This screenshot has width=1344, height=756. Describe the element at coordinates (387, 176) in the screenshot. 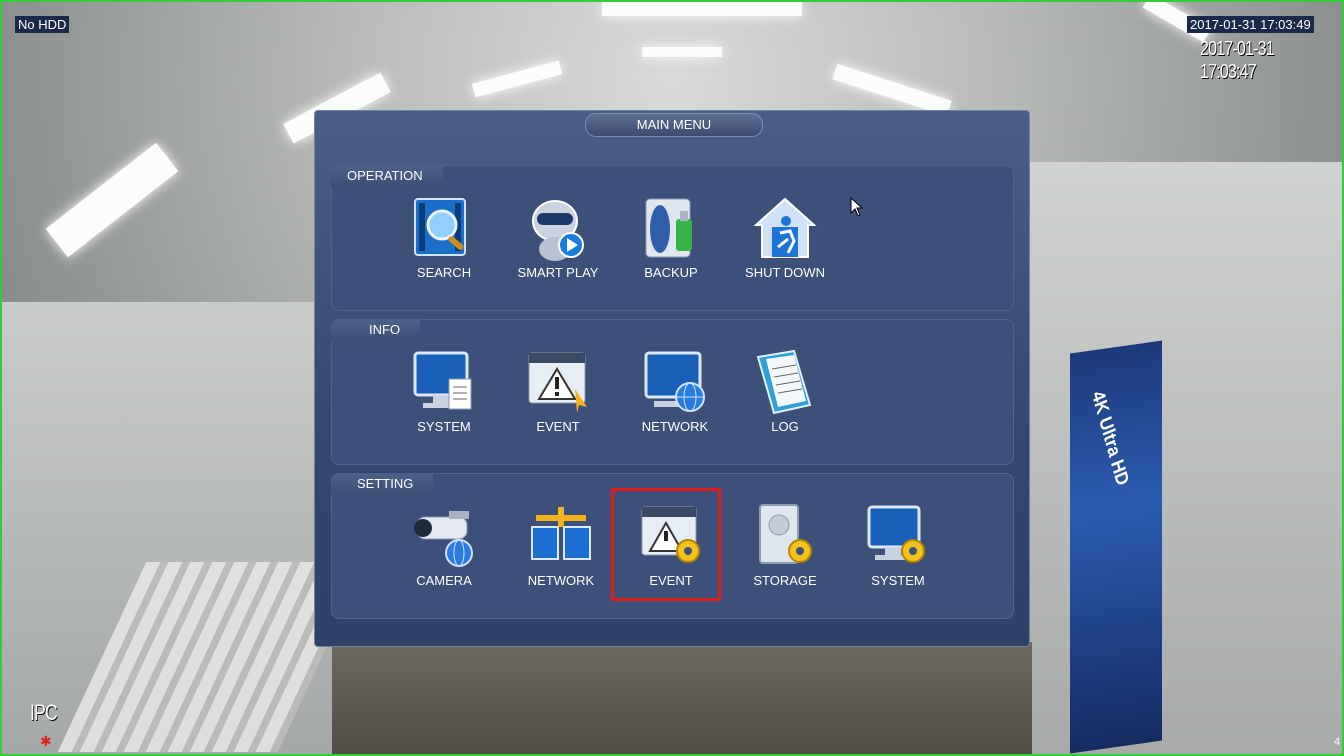

I see `operation-group-label: OPERATION` at that location.